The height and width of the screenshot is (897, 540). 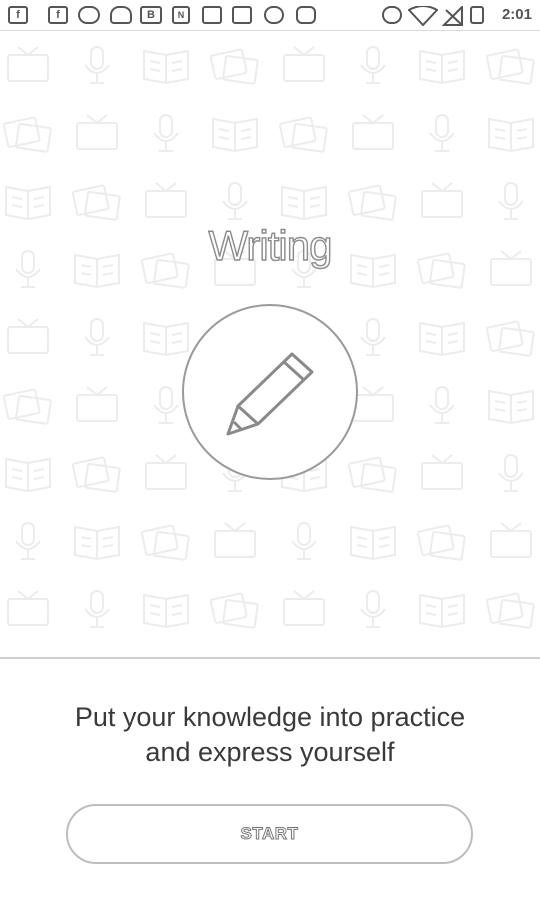 I want to click on cat-icon, so click(x=121, y=15).